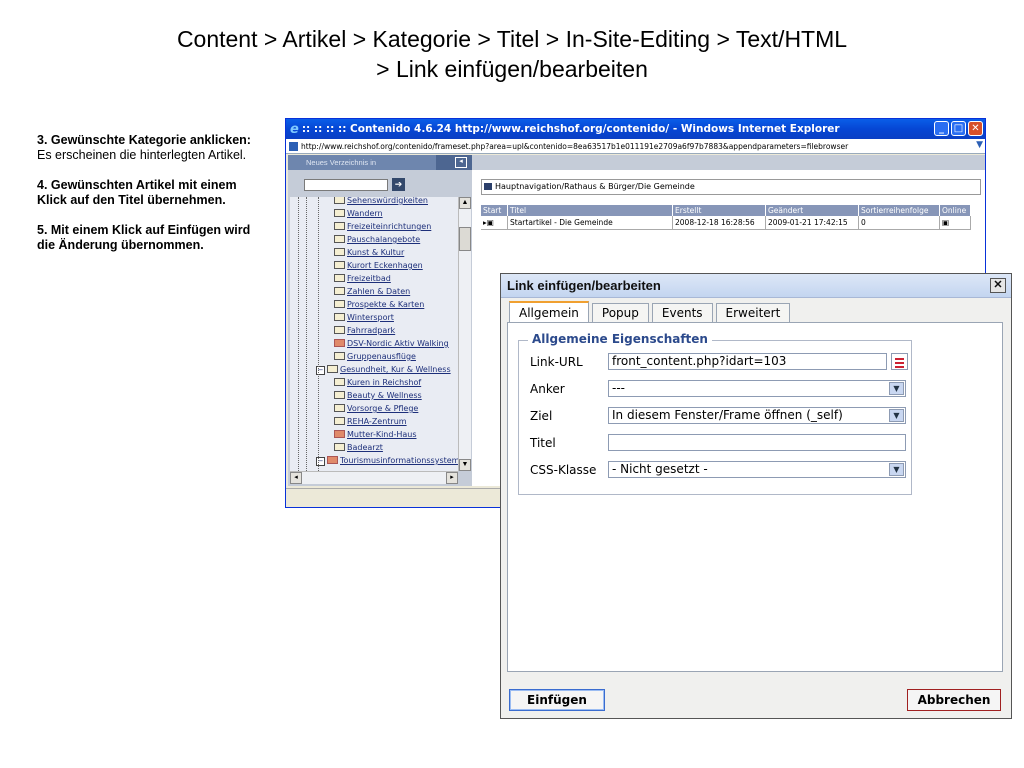 The width and height of the screenshot is (1024, 768). I want to click on tree-item: Zahlen & Daten, so click(372, 291).